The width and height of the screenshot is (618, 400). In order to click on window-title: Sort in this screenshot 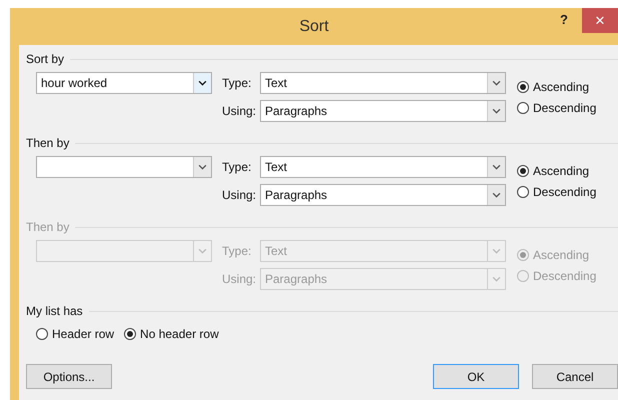, I will do `click(314, 27)`.